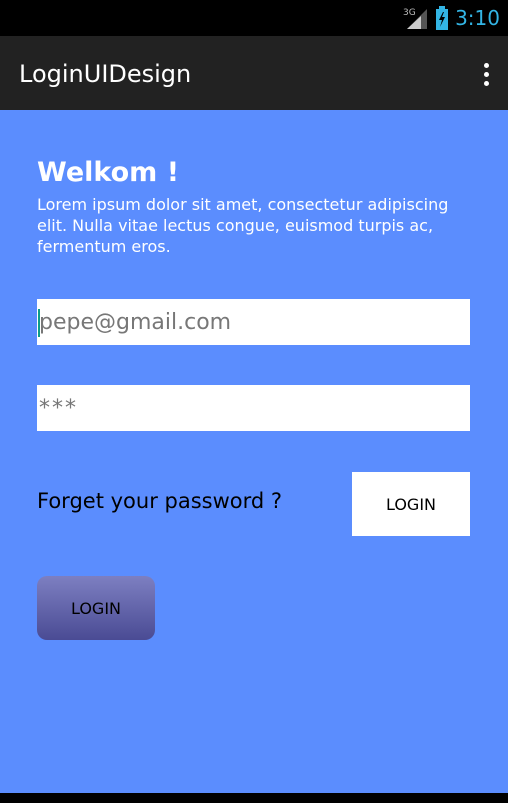  Describe the element at coordinates (96, 608) in the screenshot. I see `login-gradient-button: LOGIN` at that location.